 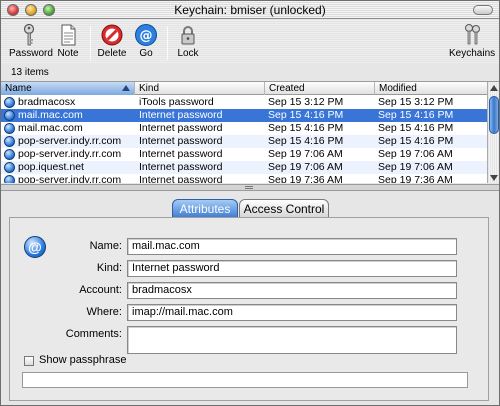 I want to click on splitter-grip-icon, so click(x=249, y=187).